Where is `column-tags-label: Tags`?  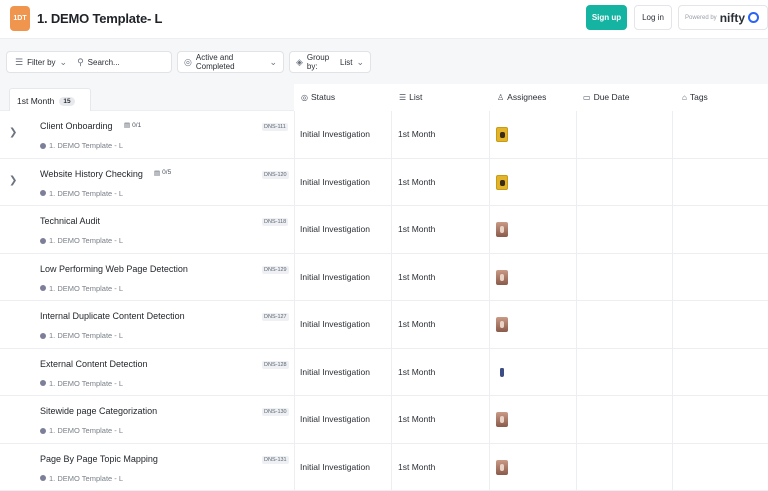 column-tags-label: Tags is located at coordinates (698, 97).